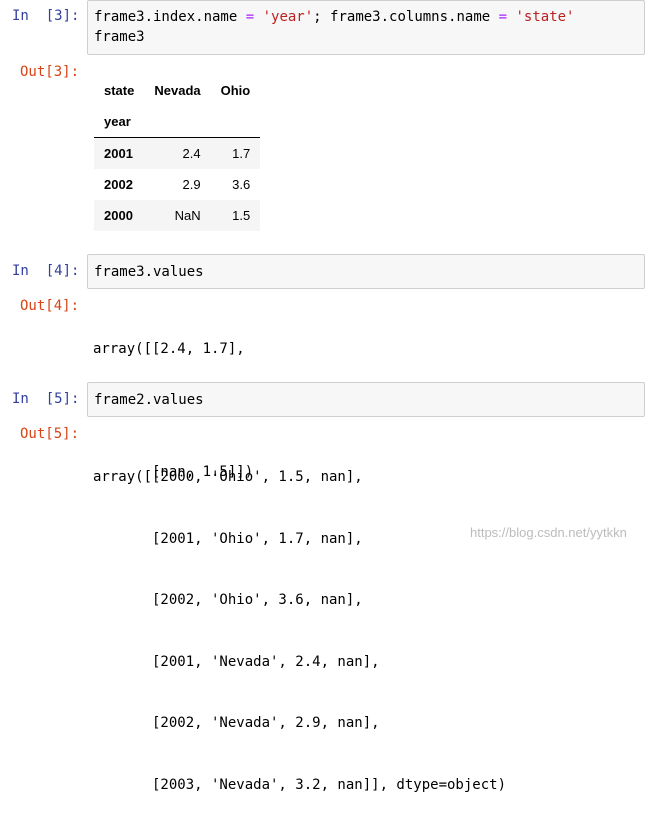  What do you see at coordinates (541, 17) in the screenshot?
I see `string-token: 'state'` at bounding box center [541, 17].